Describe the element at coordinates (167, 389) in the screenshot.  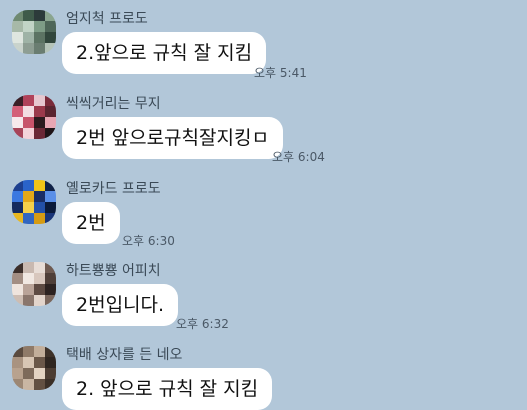
I see `message-bubble: 2. 앞으로 규칙 잘 지킴` at that location.